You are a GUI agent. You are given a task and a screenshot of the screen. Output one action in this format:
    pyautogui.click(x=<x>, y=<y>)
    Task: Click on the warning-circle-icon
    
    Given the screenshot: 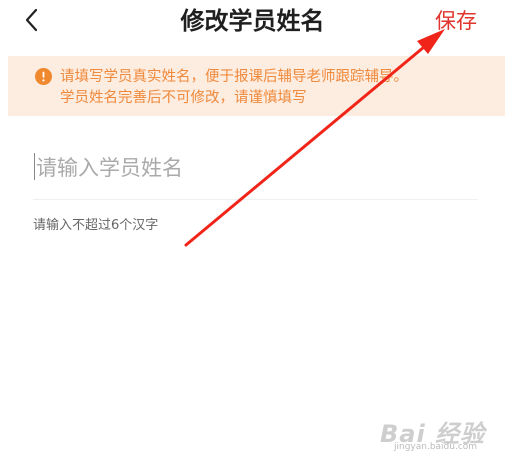 What is the action you would take?
    pyautogui.click(x=43, y=76)
    